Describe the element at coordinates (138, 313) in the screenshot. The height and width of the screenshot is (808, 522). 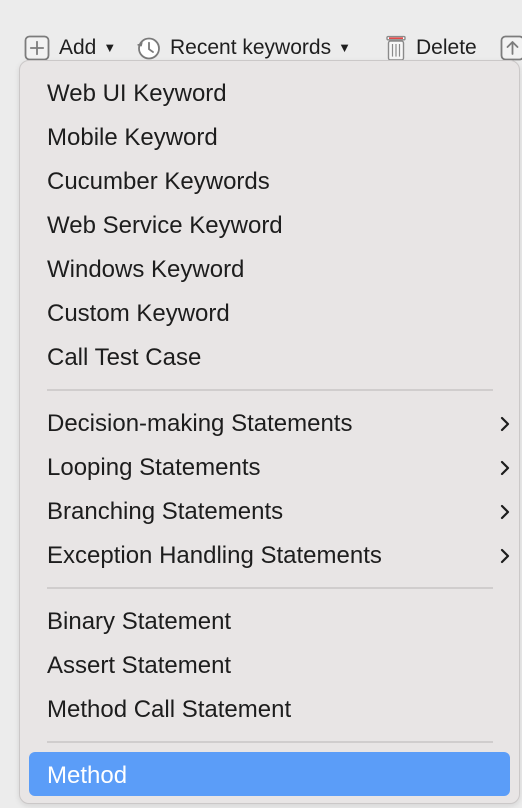
I see `menu-item-label: Custom Keyword` at that location.